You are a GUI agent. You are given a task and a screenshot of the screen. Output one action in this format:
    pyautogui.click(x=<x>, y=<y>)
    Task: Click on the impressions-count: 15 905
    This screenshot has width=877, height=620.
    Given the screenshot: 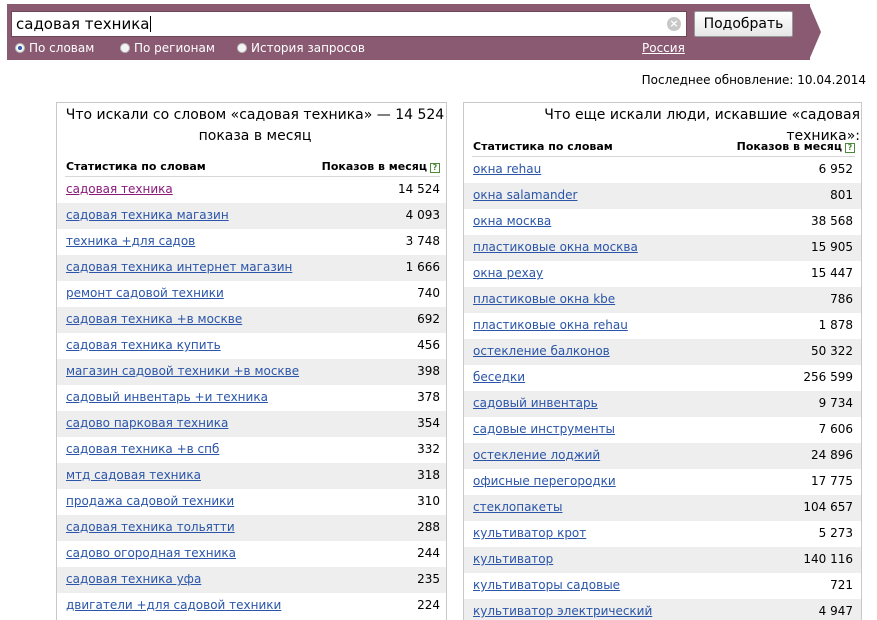 What is the action you would take?
    pyautogui.click(x=832, y=247)
    